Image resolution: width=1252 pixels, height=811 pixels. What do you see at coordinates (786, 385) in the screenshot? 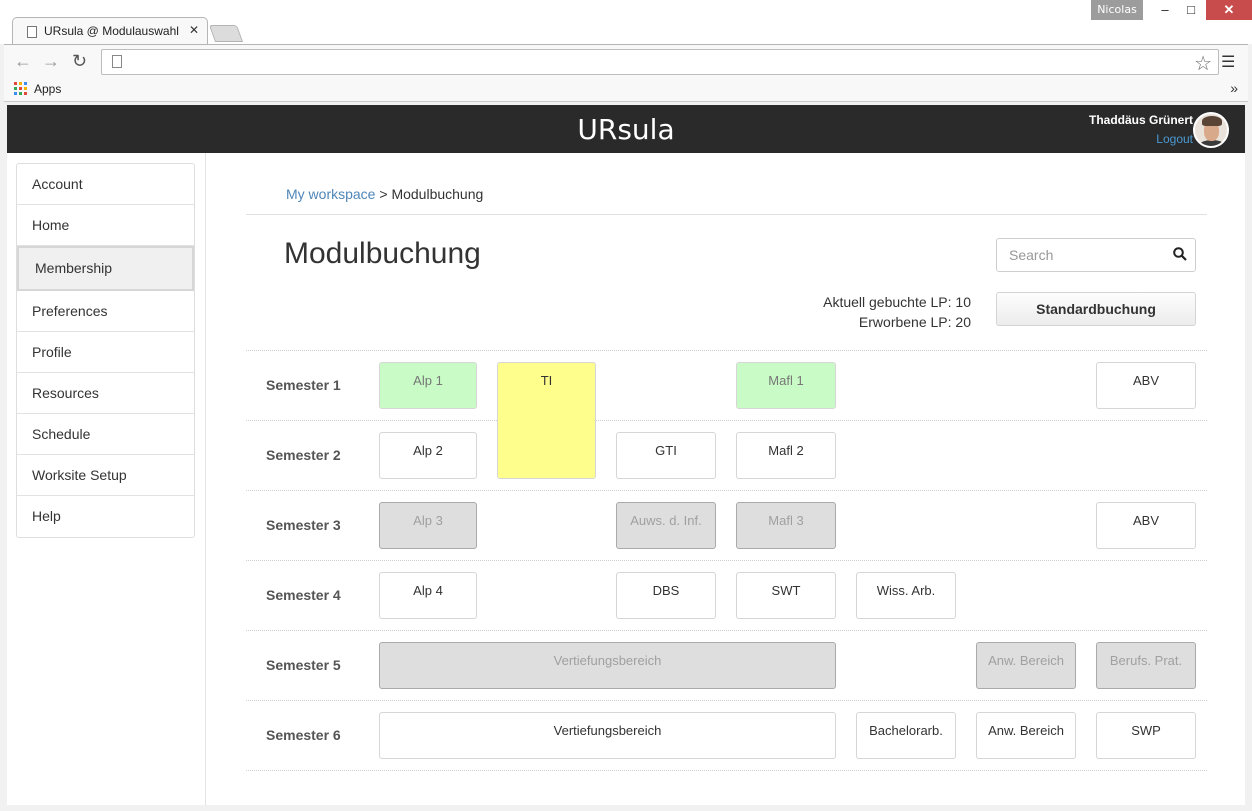
I see `module-mafl1: Mafl 1` at bounding box center [786, 385].